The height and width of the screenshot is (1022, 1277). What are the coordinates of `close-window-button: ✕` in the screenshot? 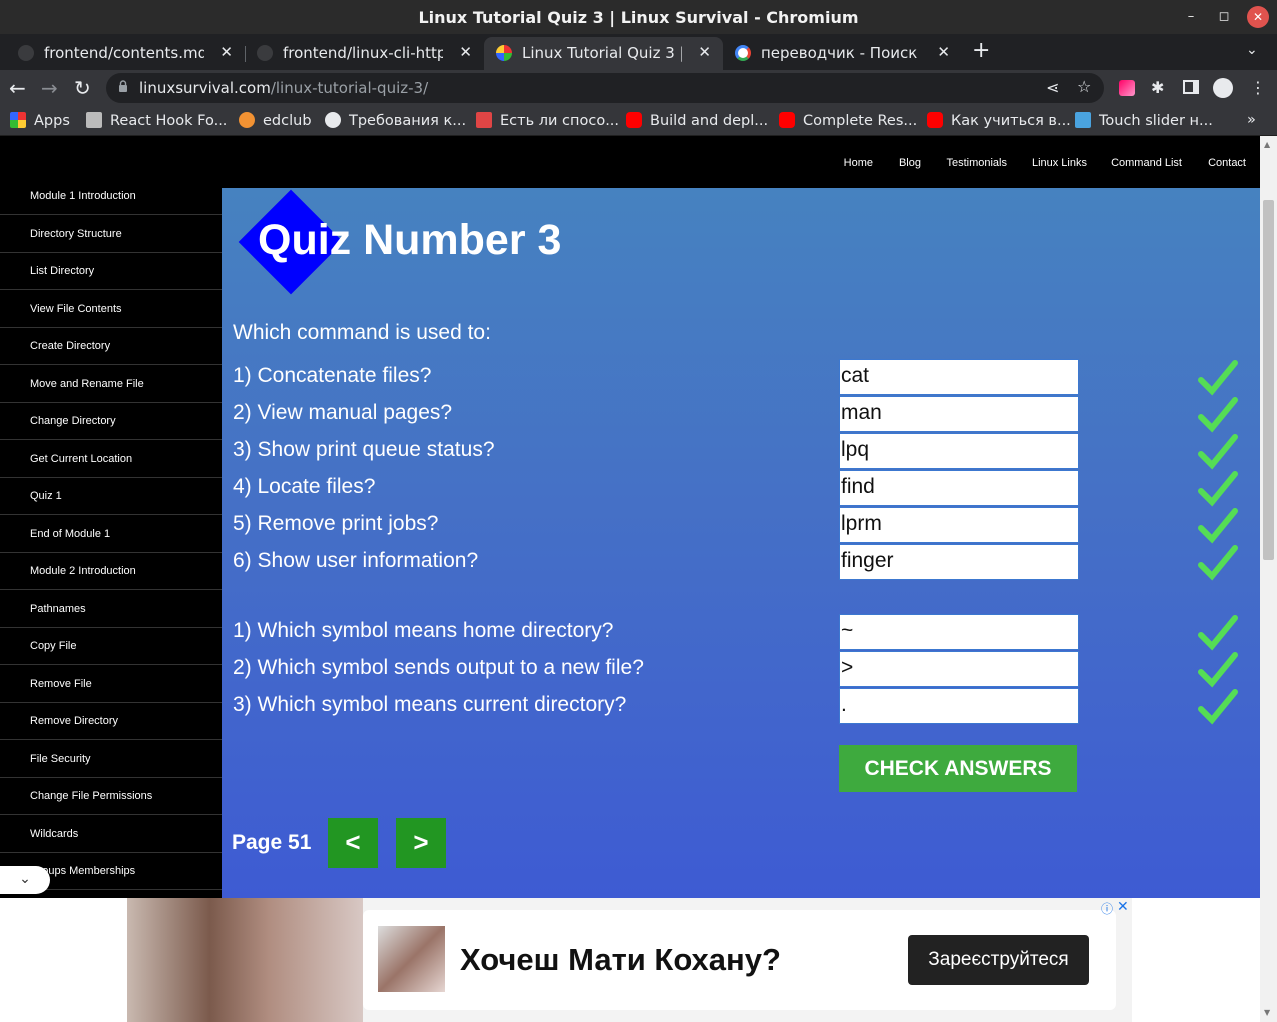 It's located at (1258, 17).